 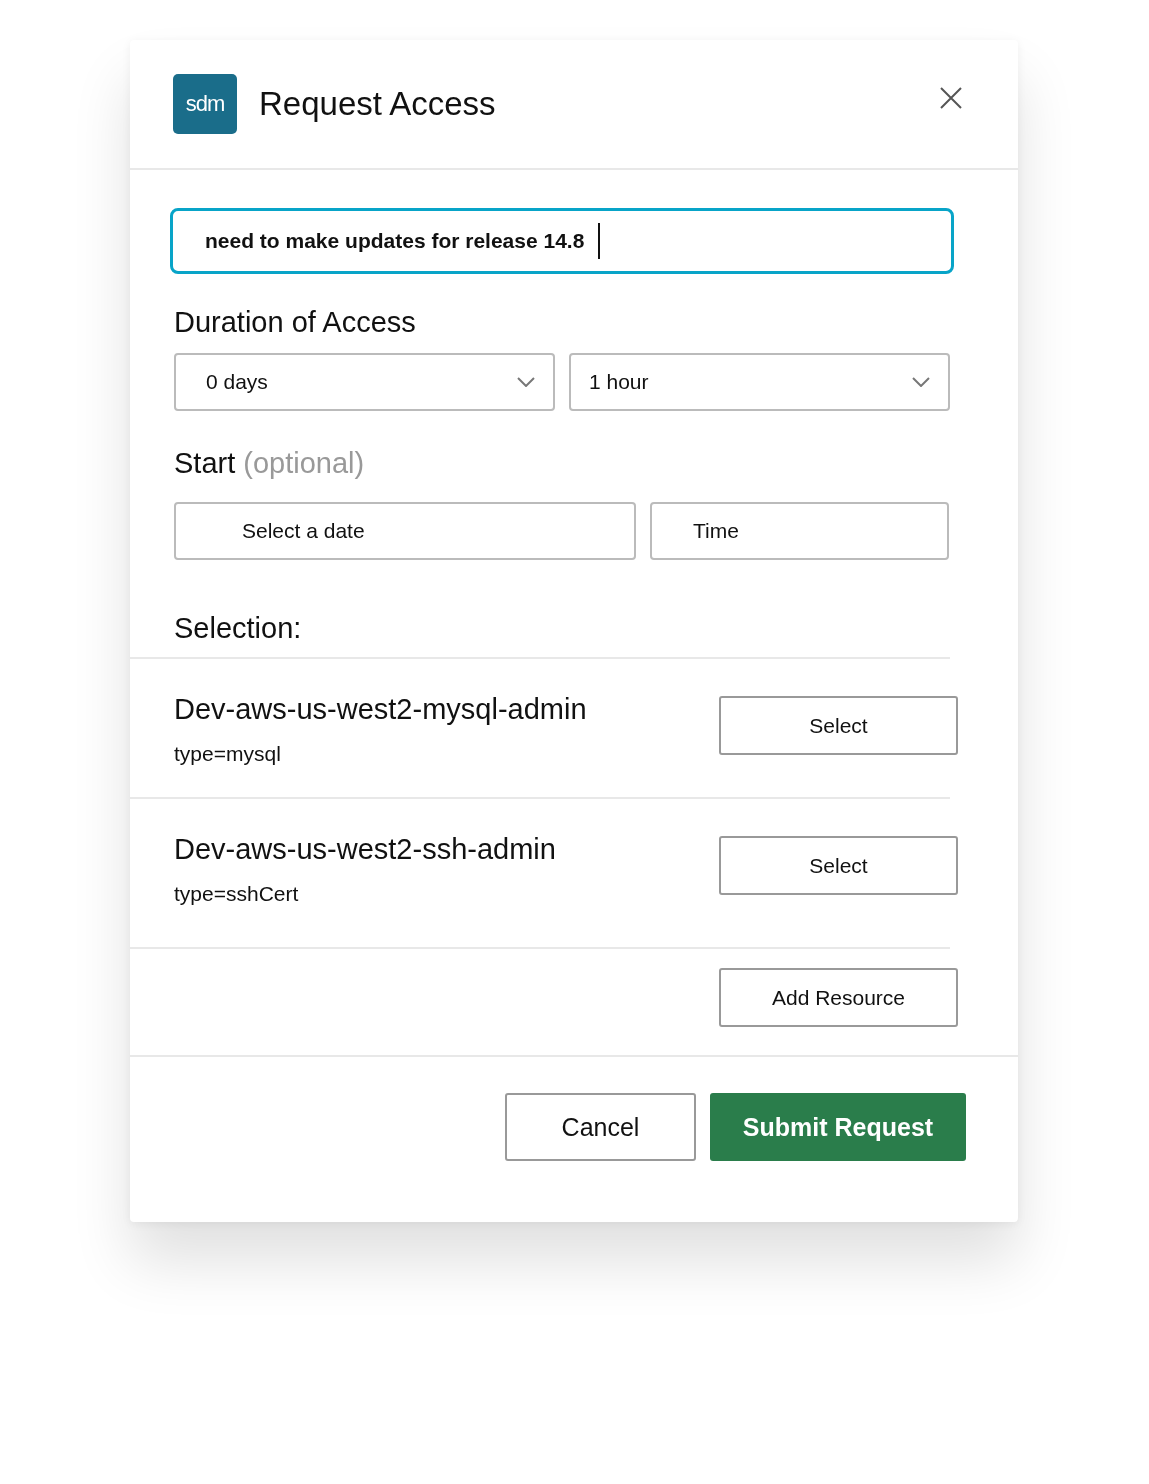 I want to click on resource-type: type=sshCert, so click(x=237, y=894).